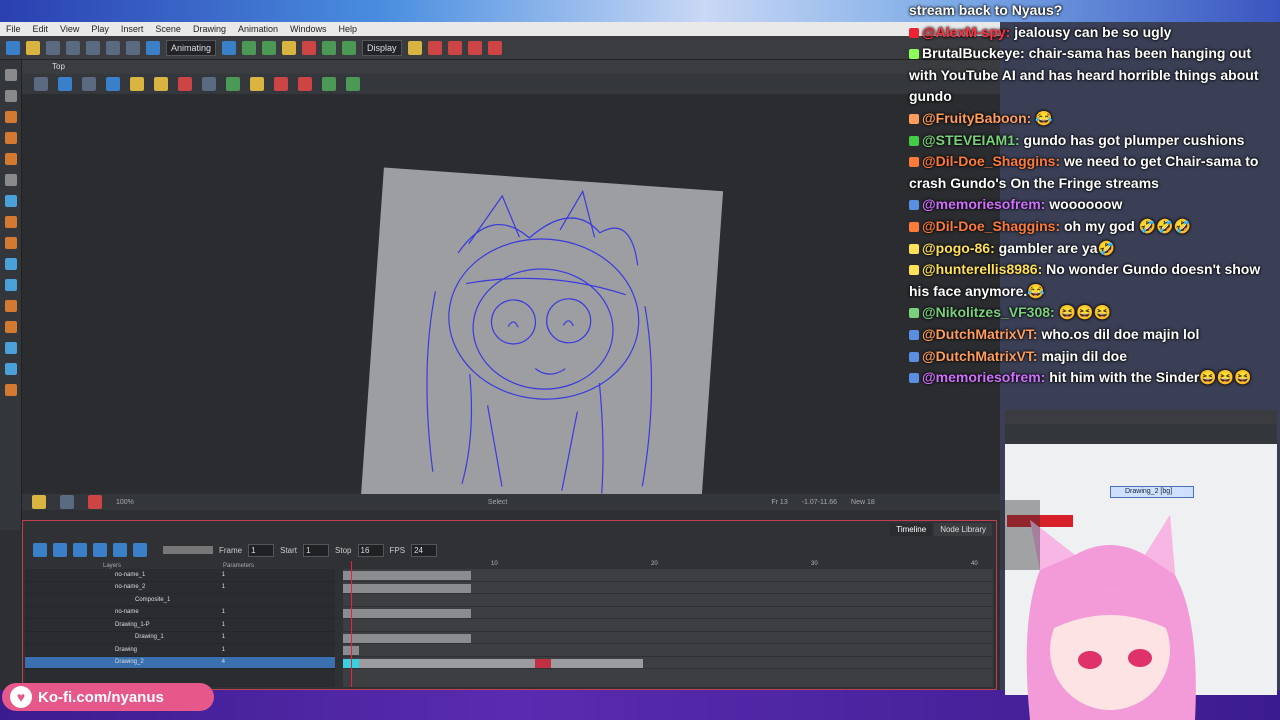 The image size is (1280, 720). Describe the element at coordinates (153, 47) in the screenshot. I see `paste-icon` at that location.